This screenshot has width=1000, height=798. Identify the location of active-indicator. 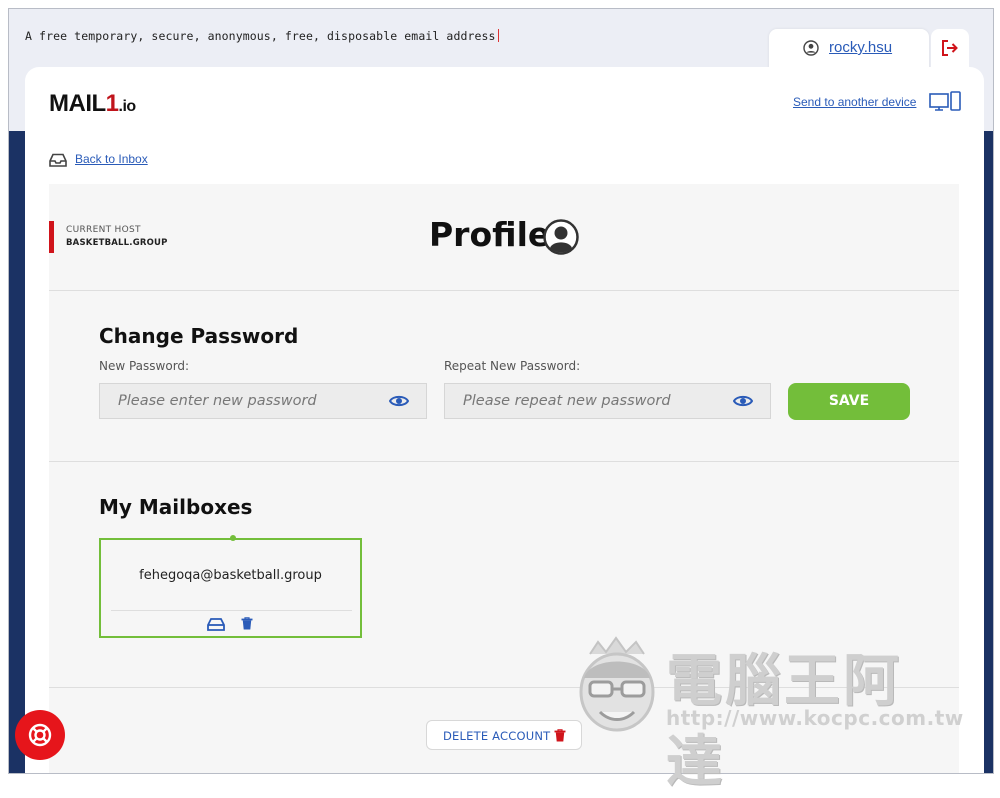
(233, 538).